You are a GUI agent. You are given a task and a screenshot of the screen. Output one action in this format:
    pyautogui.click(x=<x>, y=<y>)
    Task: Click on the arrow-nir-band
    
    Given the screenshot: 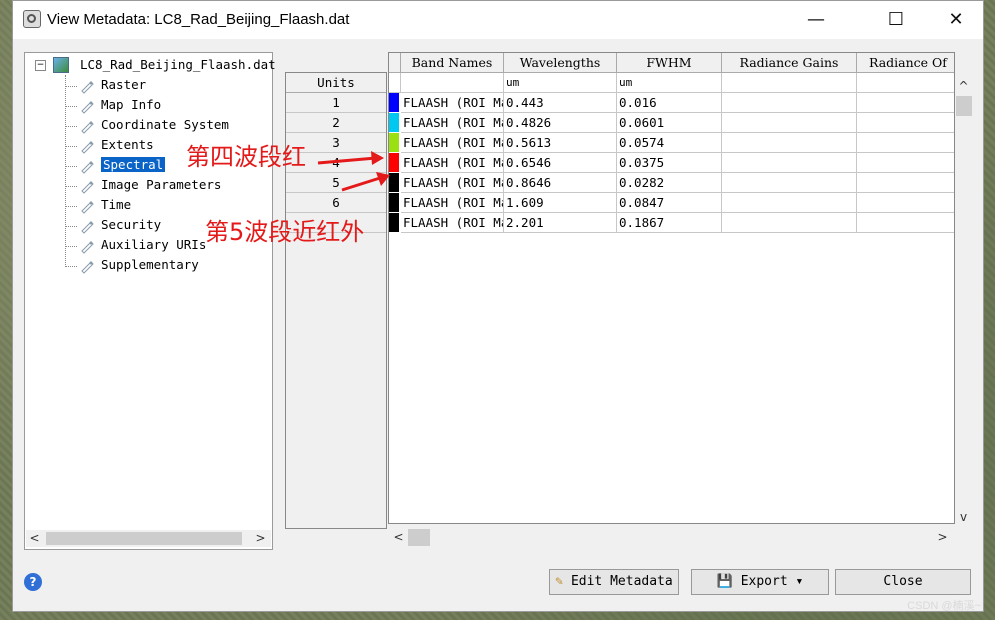 What is the action you would take?
    pyautogui.click(x=361, y=184)
    